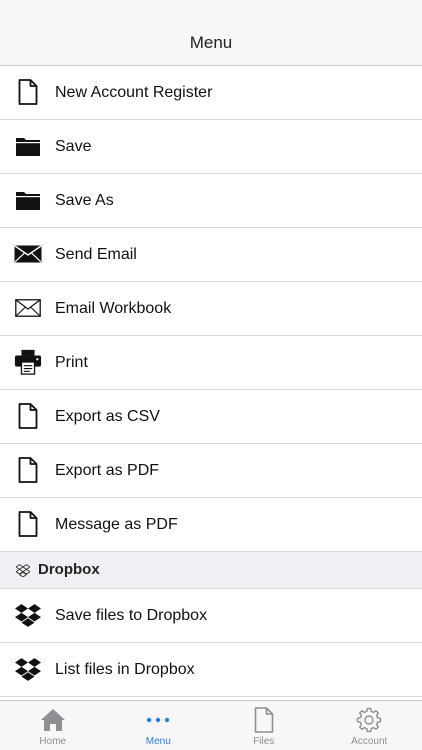 The width and height of the screenshot is (422, 750). I want to click on printer-icon, so click(28, 362).